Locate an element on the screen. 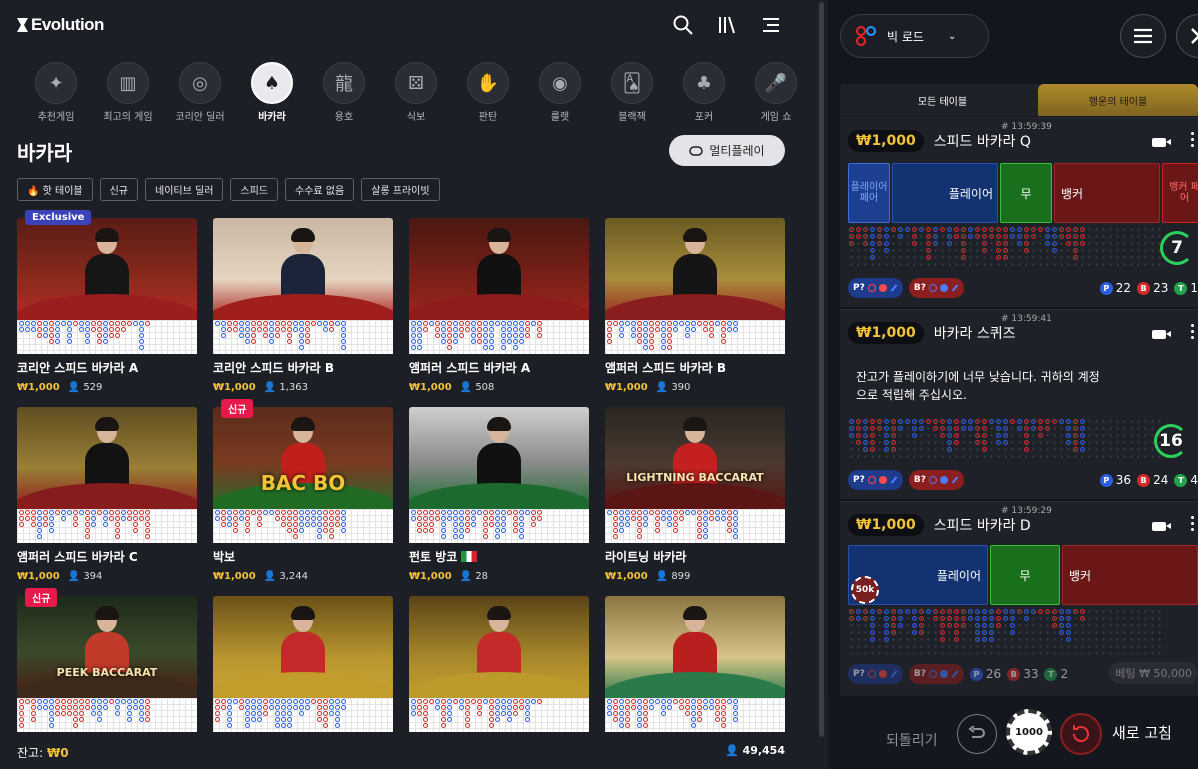  category-dragon: 龍 용호 is located at coordinates (344, 92).